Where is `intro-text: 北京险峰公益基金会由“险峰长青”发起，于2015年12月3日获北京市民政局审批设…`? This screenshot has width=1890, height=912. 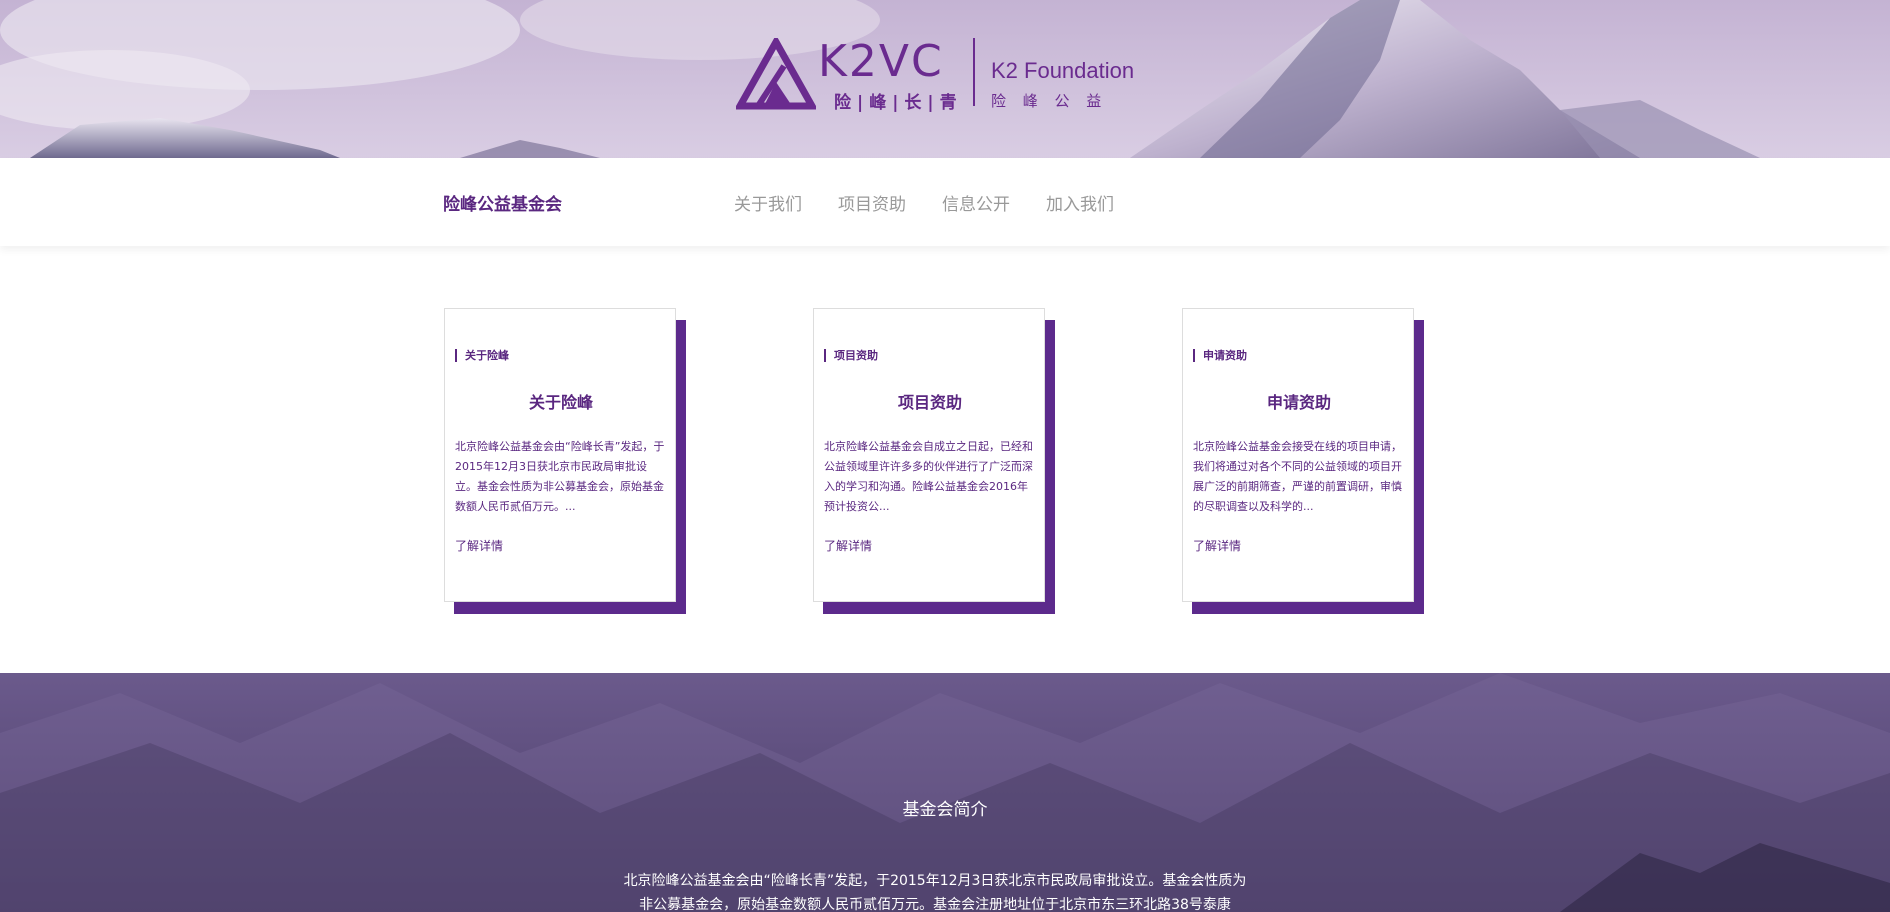
intro-text: 北京险峰公益基金会由“险峰长青”发起，于2015年12月3日获北京市民政局审批设… is located at coordinates (935, 892).